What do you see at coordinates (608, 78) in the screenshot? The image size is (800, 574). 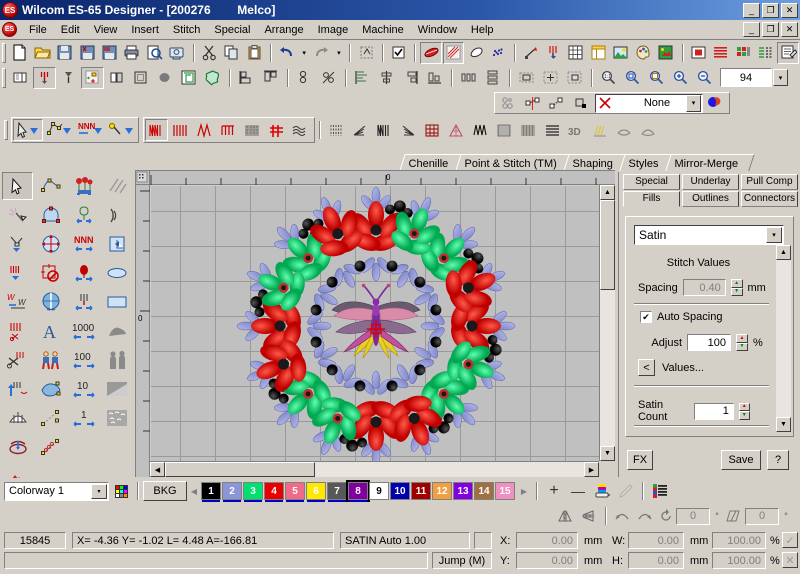 I see `zoom-11-icon: 1:1` at bounding box center [608, 78].